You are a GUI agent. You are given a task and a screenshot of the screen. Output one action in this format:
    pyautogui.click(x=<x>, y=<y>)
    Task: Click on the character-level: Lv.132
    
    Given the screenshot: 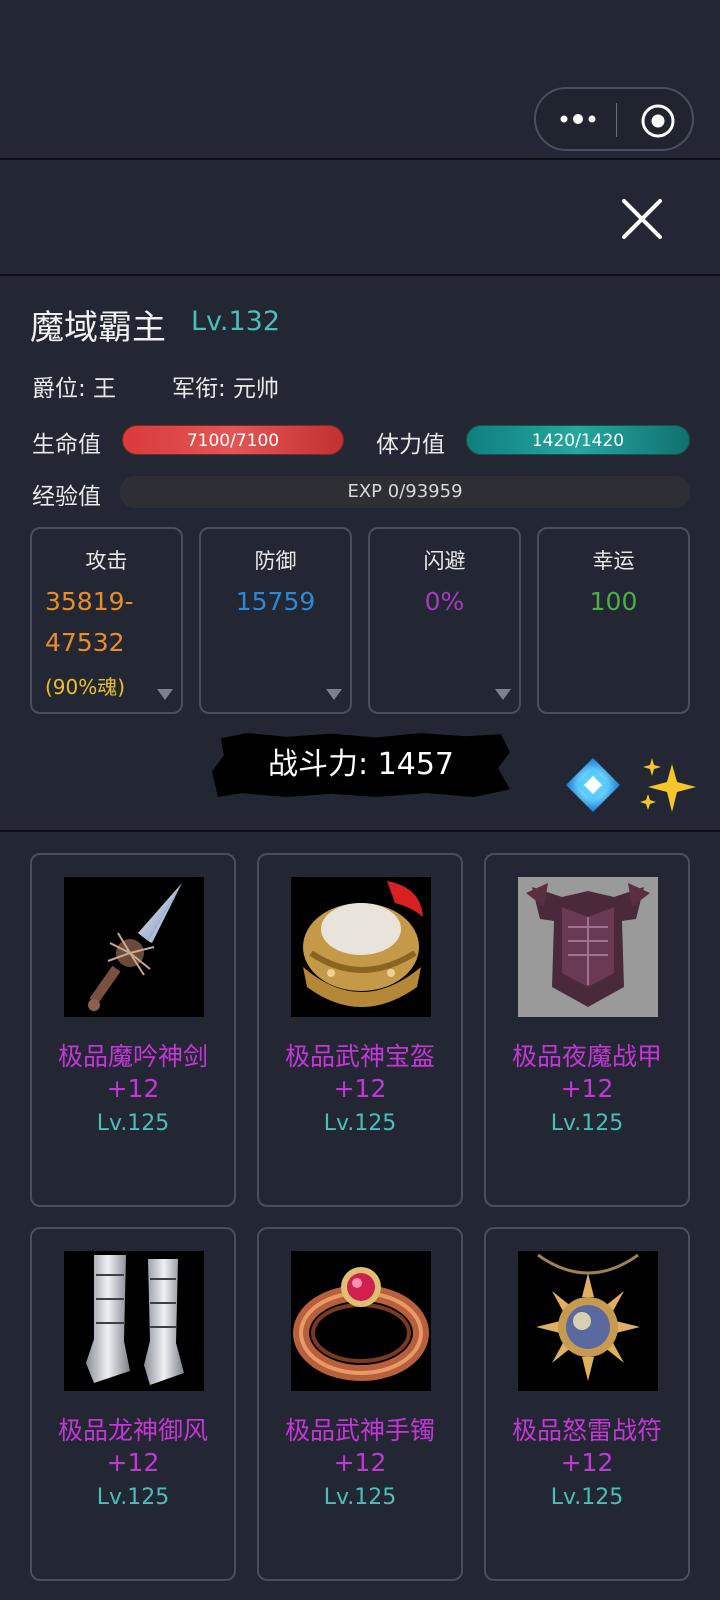 What is the action you would take?
    pyautogui.click(x=236, y=321)
    